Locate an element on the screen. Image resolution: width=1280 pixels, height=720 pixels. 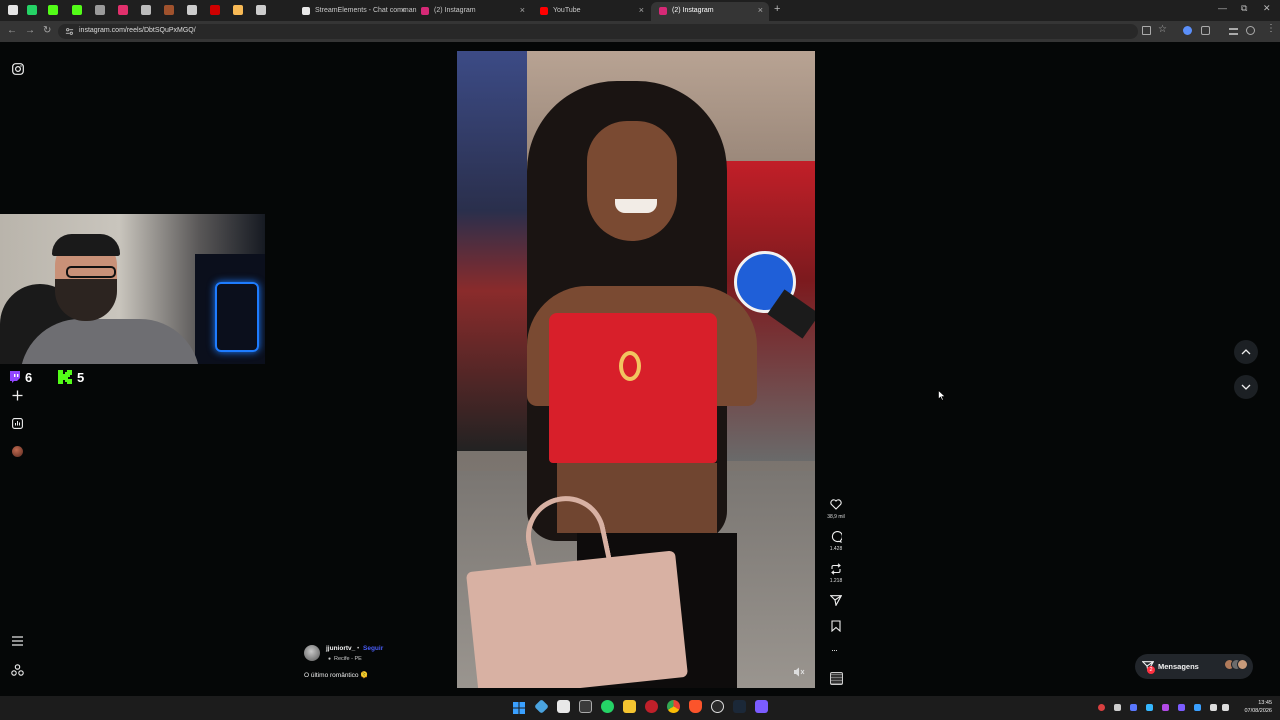
windows-start-icon is located at coordinates (519, 708).